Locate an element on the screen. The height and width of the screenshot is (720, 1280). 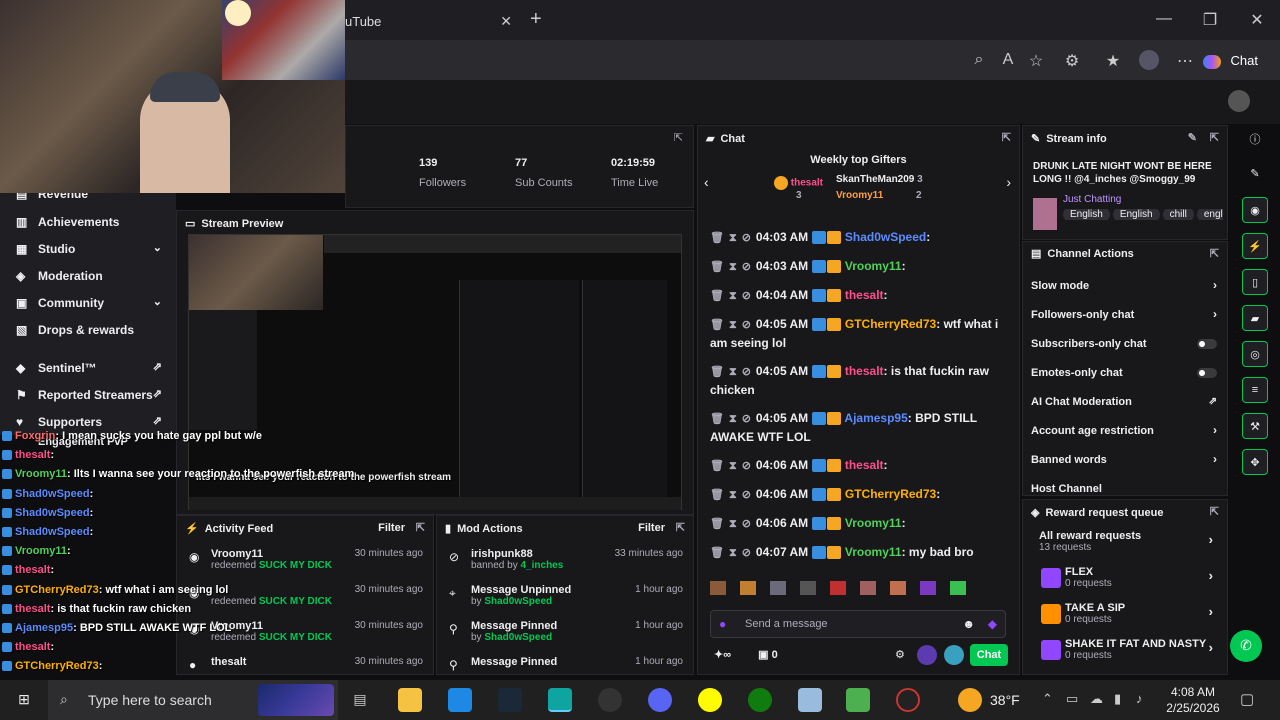
chat-message: 🗑 ⧗ ⊘ 04:07 AM Vroomy11: my bad bro is located at coordinates (858, 552).